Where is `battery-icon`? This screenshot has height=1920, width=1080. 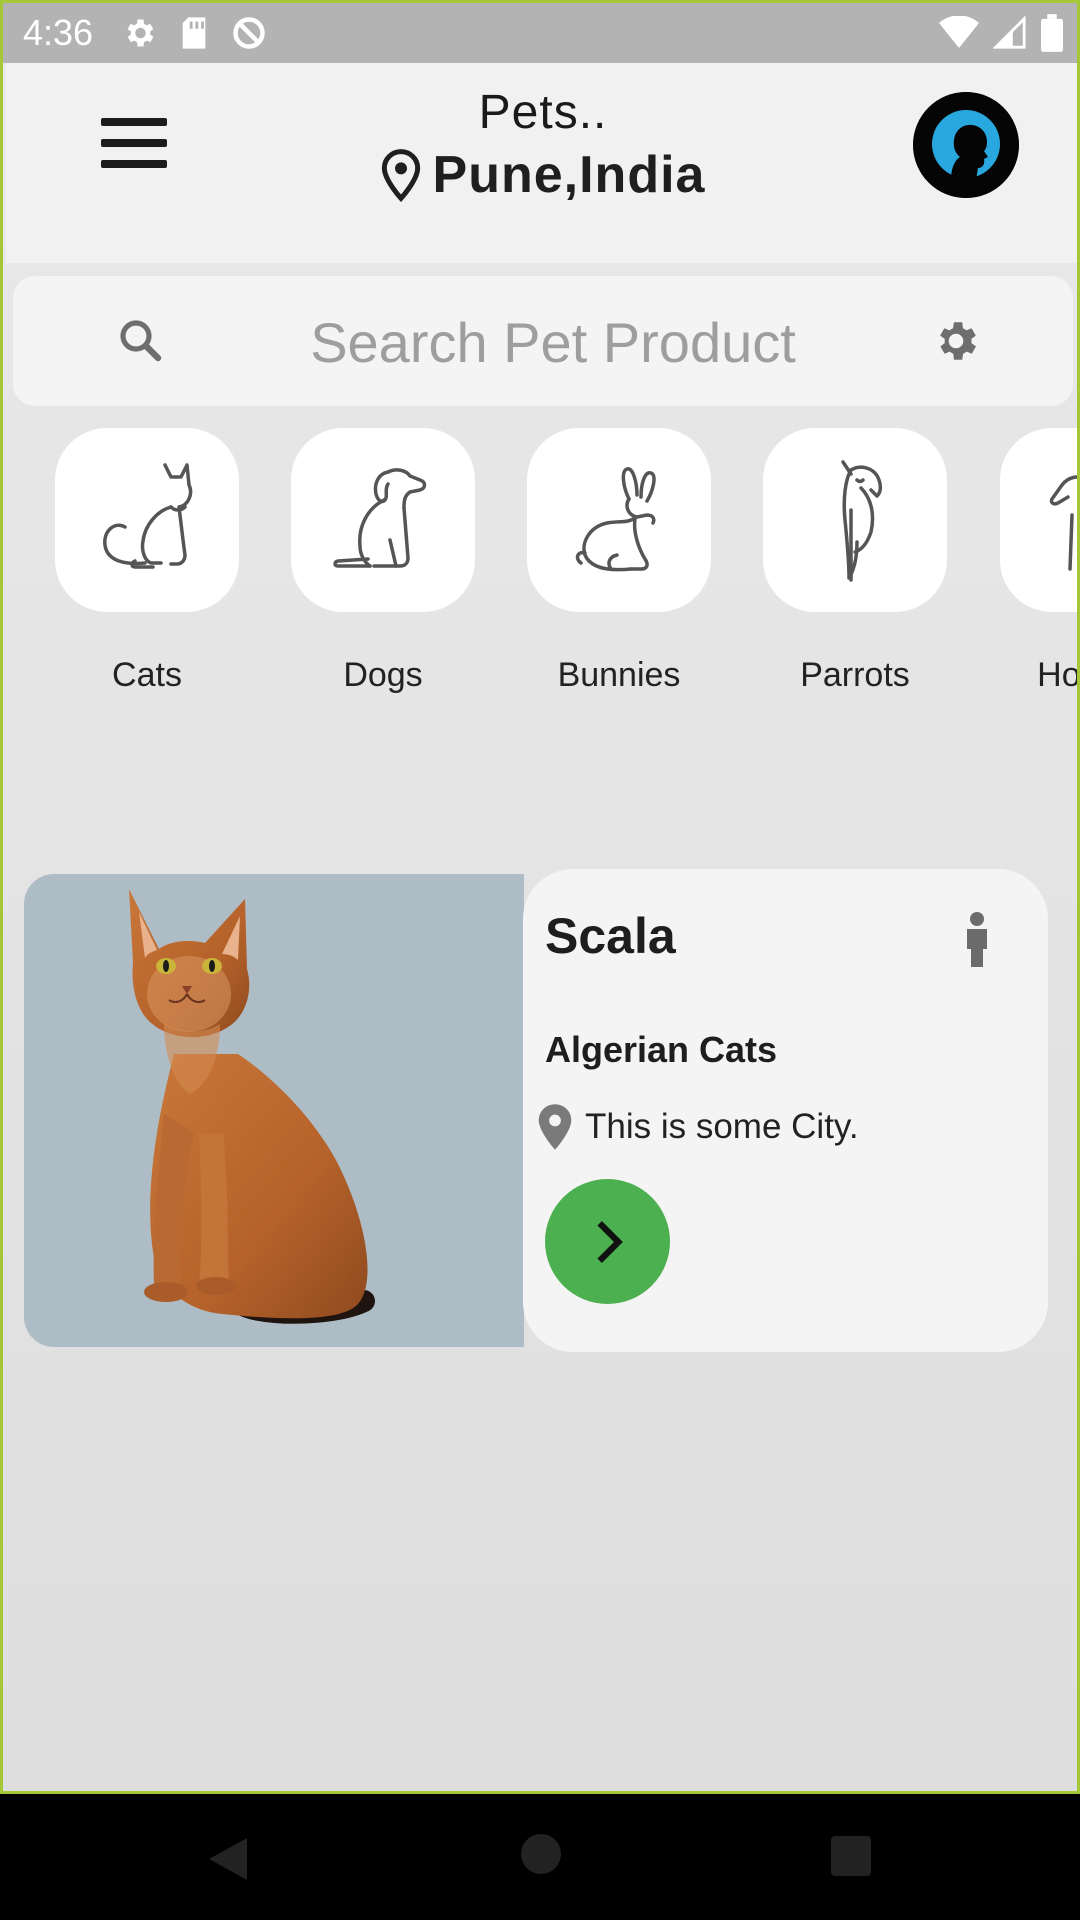
battery-icon is located at coordinates (1052, 33).